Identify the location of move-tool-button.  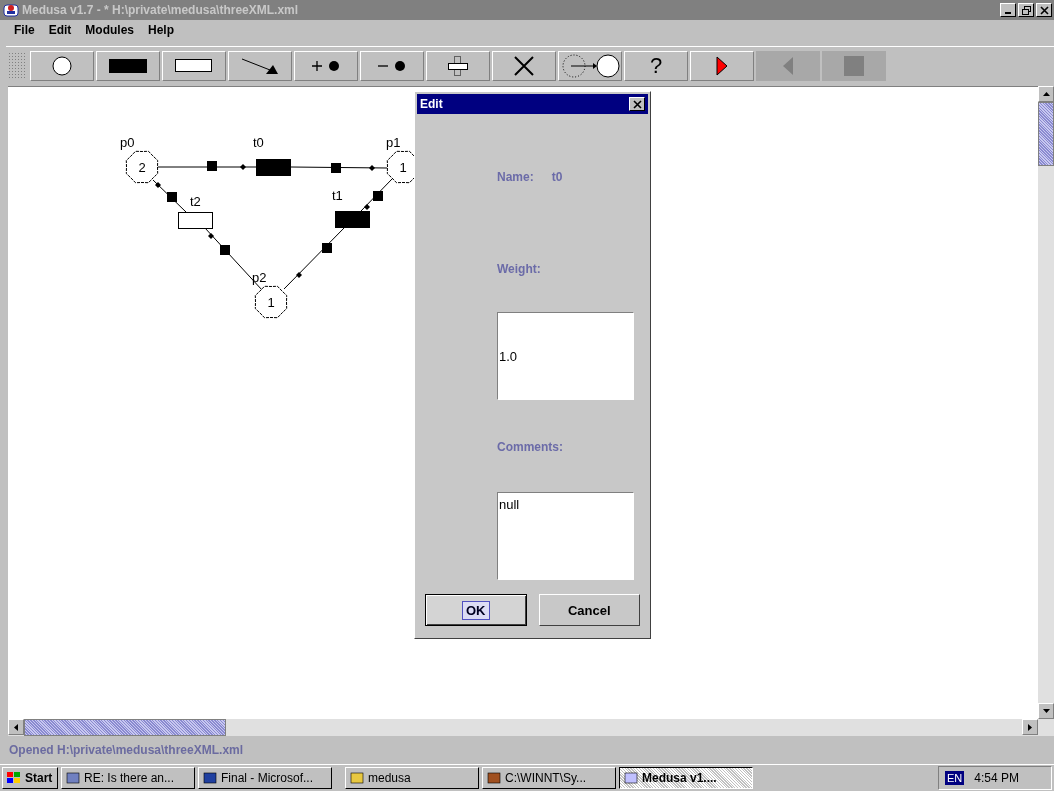
(458, 65).